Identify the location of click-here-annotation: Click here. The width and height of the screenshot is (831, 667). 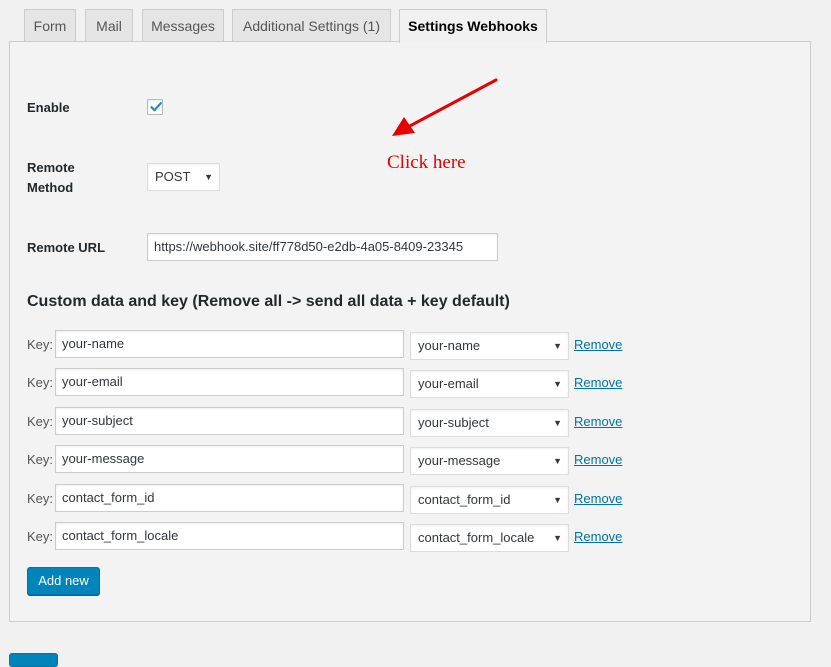
(426, 162).